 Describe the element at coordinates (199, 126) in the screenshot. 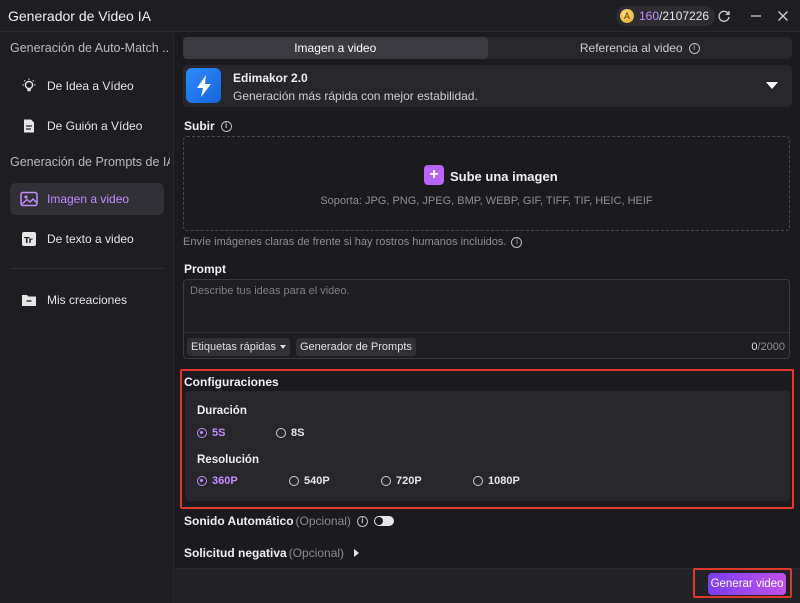

I see `upload-label: Subir` at that location.